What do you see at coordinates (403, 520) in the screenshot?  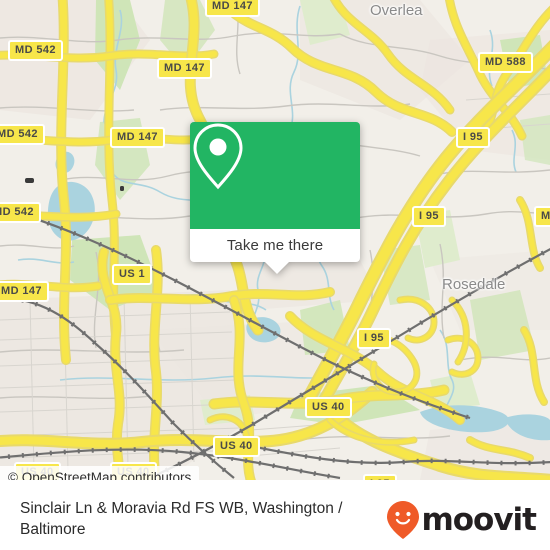 I see `moovit-pin-icon` at bounding box center [403, 520].